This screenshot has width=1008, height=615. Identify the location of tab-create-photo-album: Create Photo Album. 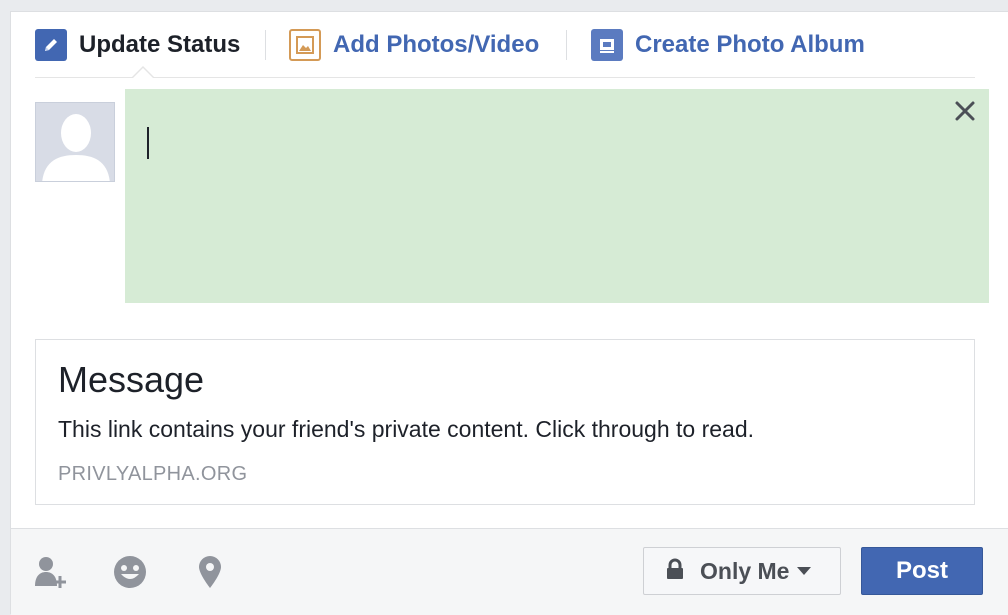
(728, 45).